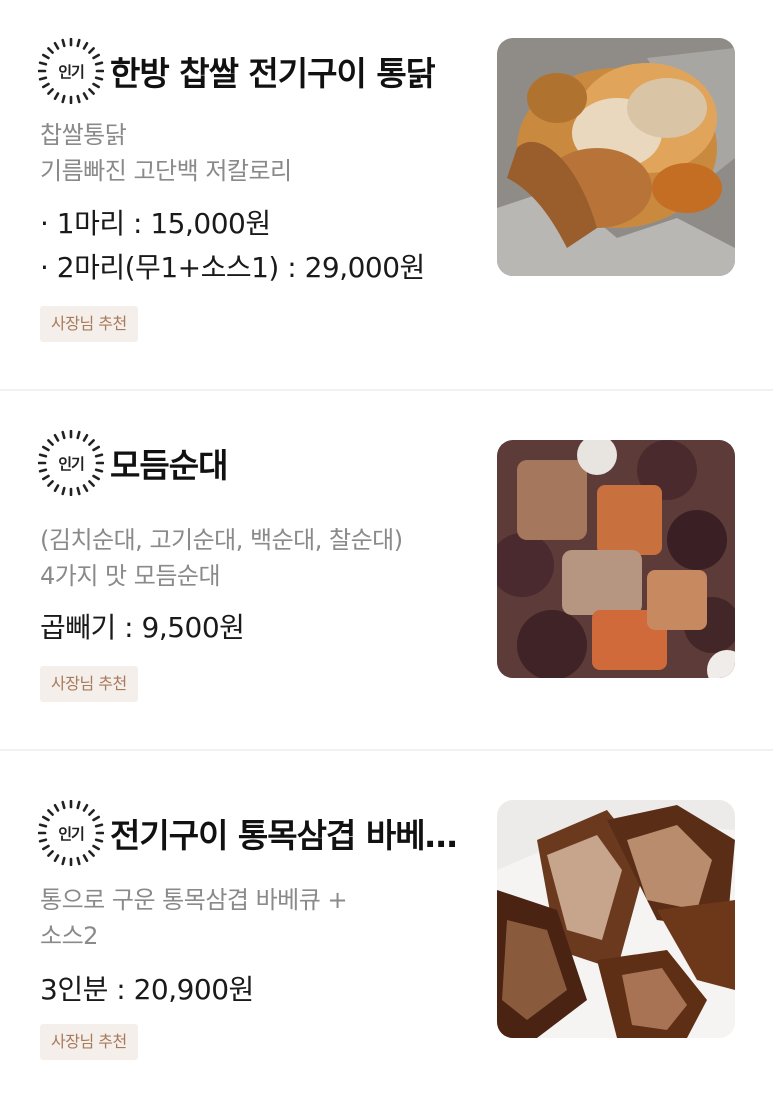  What do you see at coordinates (221, 540) in the screenshot?
I see `description-line: (김치순대, 고기순대, 백순대, 찰순대)` at bounding box center [221, 540].